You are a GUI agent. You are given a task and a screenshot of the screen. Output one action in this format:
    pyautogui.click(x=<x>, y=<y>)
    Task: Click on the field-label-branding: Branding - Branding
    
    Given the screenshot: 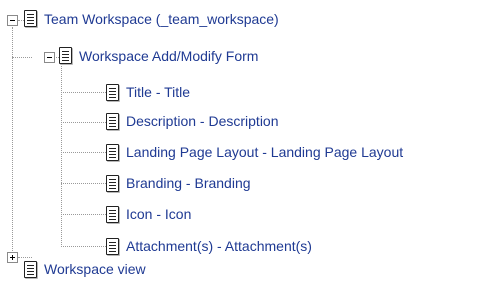 What is the action you would take?
    pyautogui.click(x=188, y=183)
    